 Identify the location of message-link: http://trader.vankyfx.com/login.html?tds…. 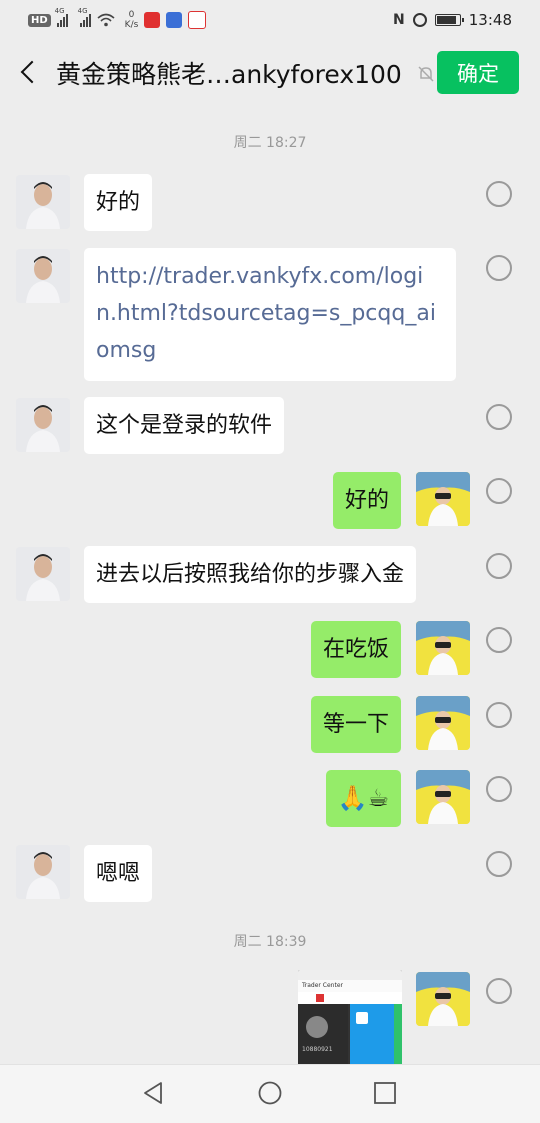
(270, 313).